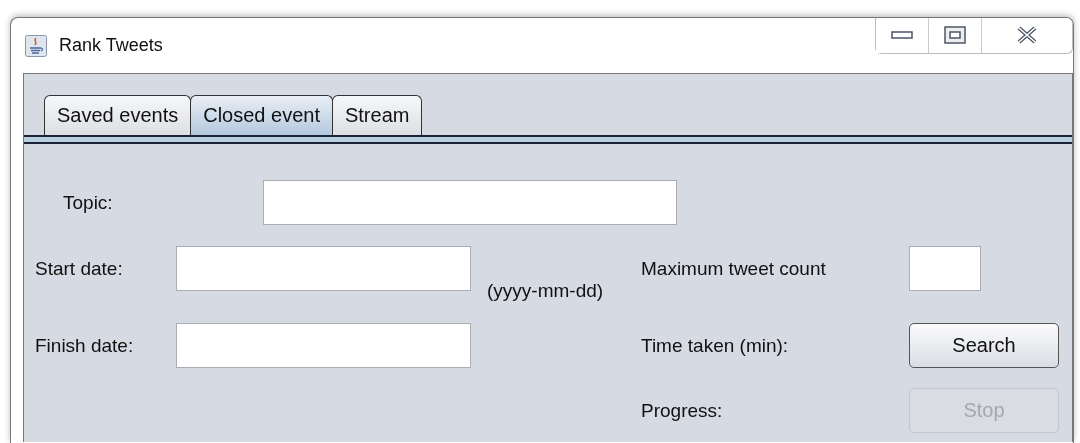  I want to click on field-label: Progress:, so click(682, 410).